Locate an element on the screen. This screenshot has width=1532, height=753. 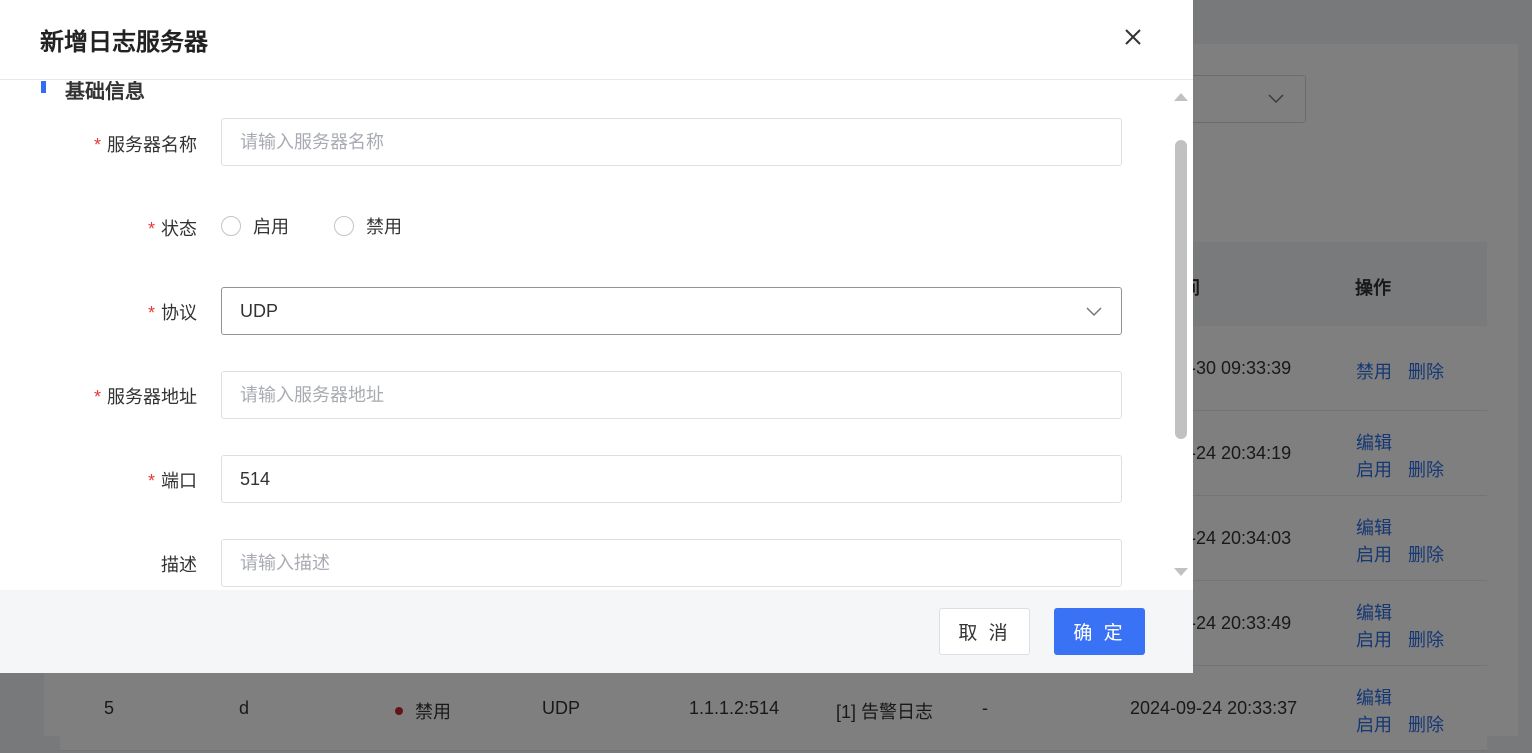
close-icon is located at coordinates (1133, 37).